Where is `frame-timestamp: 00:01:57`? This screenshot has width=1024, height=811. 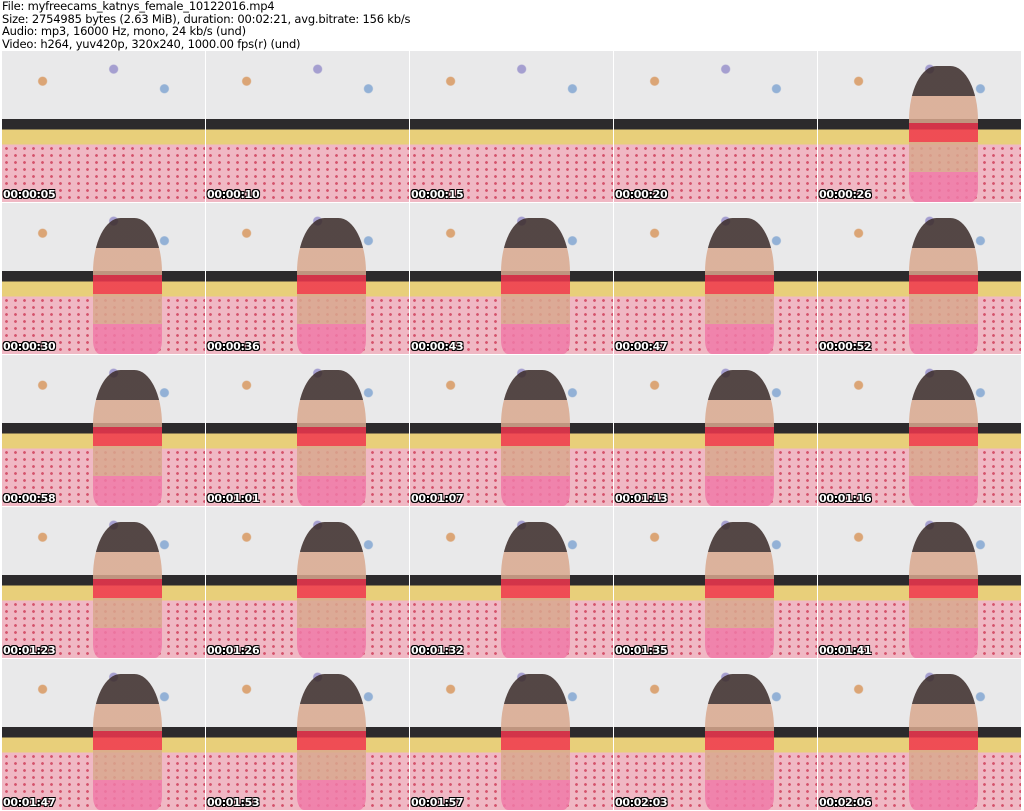 frame-timestamp: 00:01:57 is located at coordinates (437, 802).